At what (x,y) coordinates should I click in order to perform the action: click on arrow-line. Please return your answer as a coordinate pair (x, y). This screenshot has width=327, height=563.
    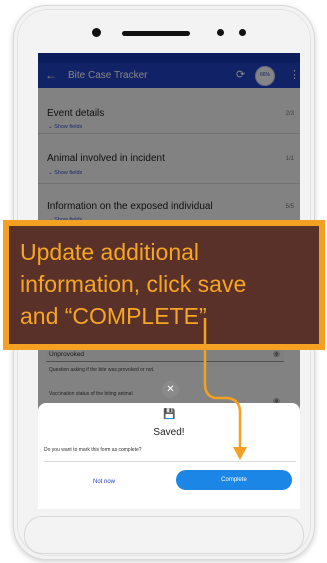
    Looking at the image, I should click on (222, 383).